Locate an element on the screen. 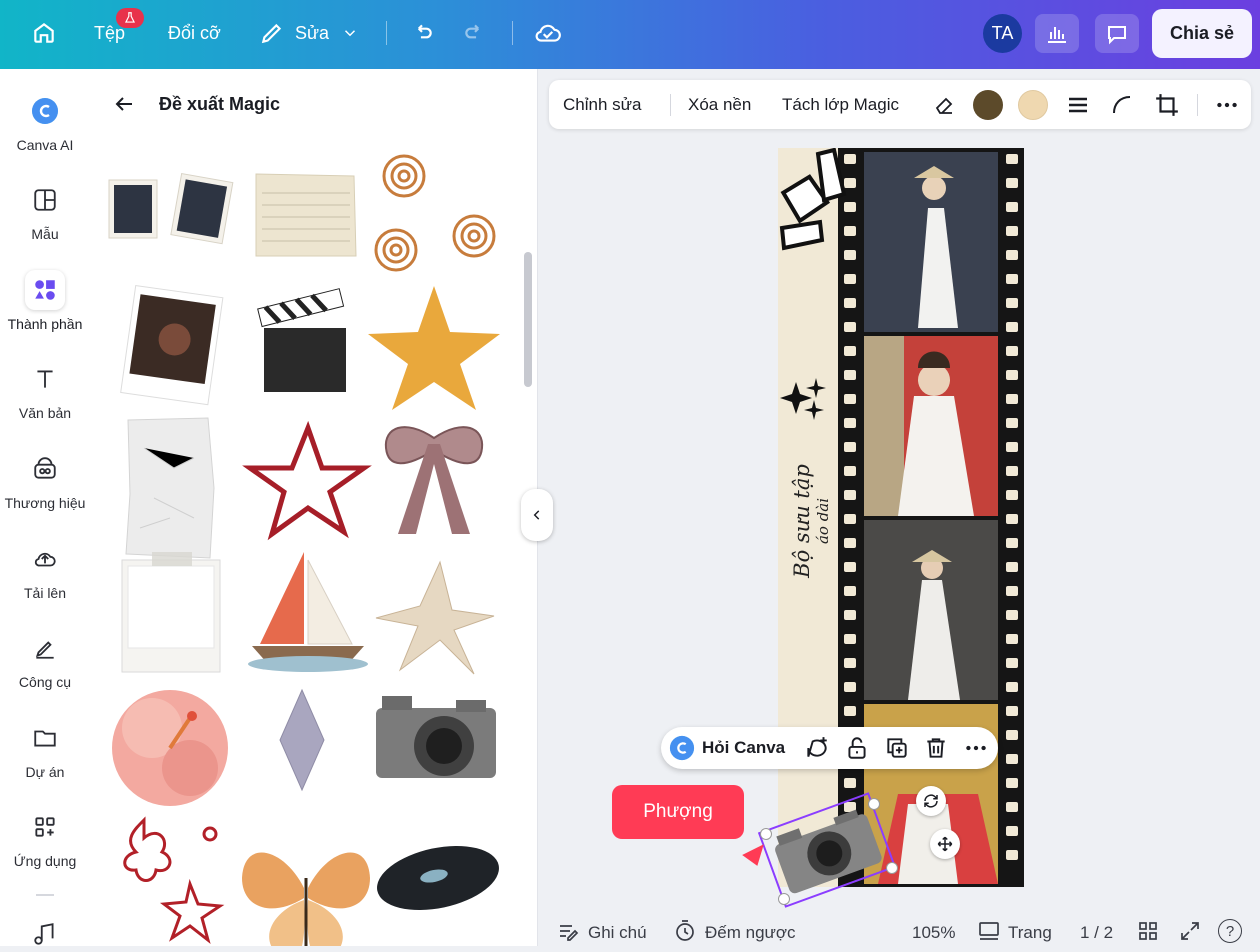  add-comment-icon is located at coordinates (817, 748).